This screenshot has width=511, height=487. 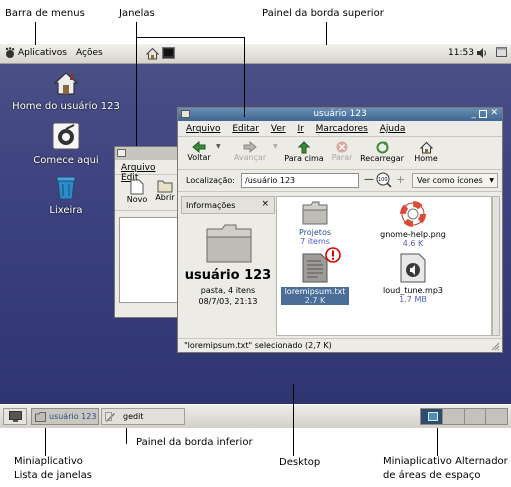 I want to click on desktop-icon-label: Lixeira, so click(x=66, y=210).